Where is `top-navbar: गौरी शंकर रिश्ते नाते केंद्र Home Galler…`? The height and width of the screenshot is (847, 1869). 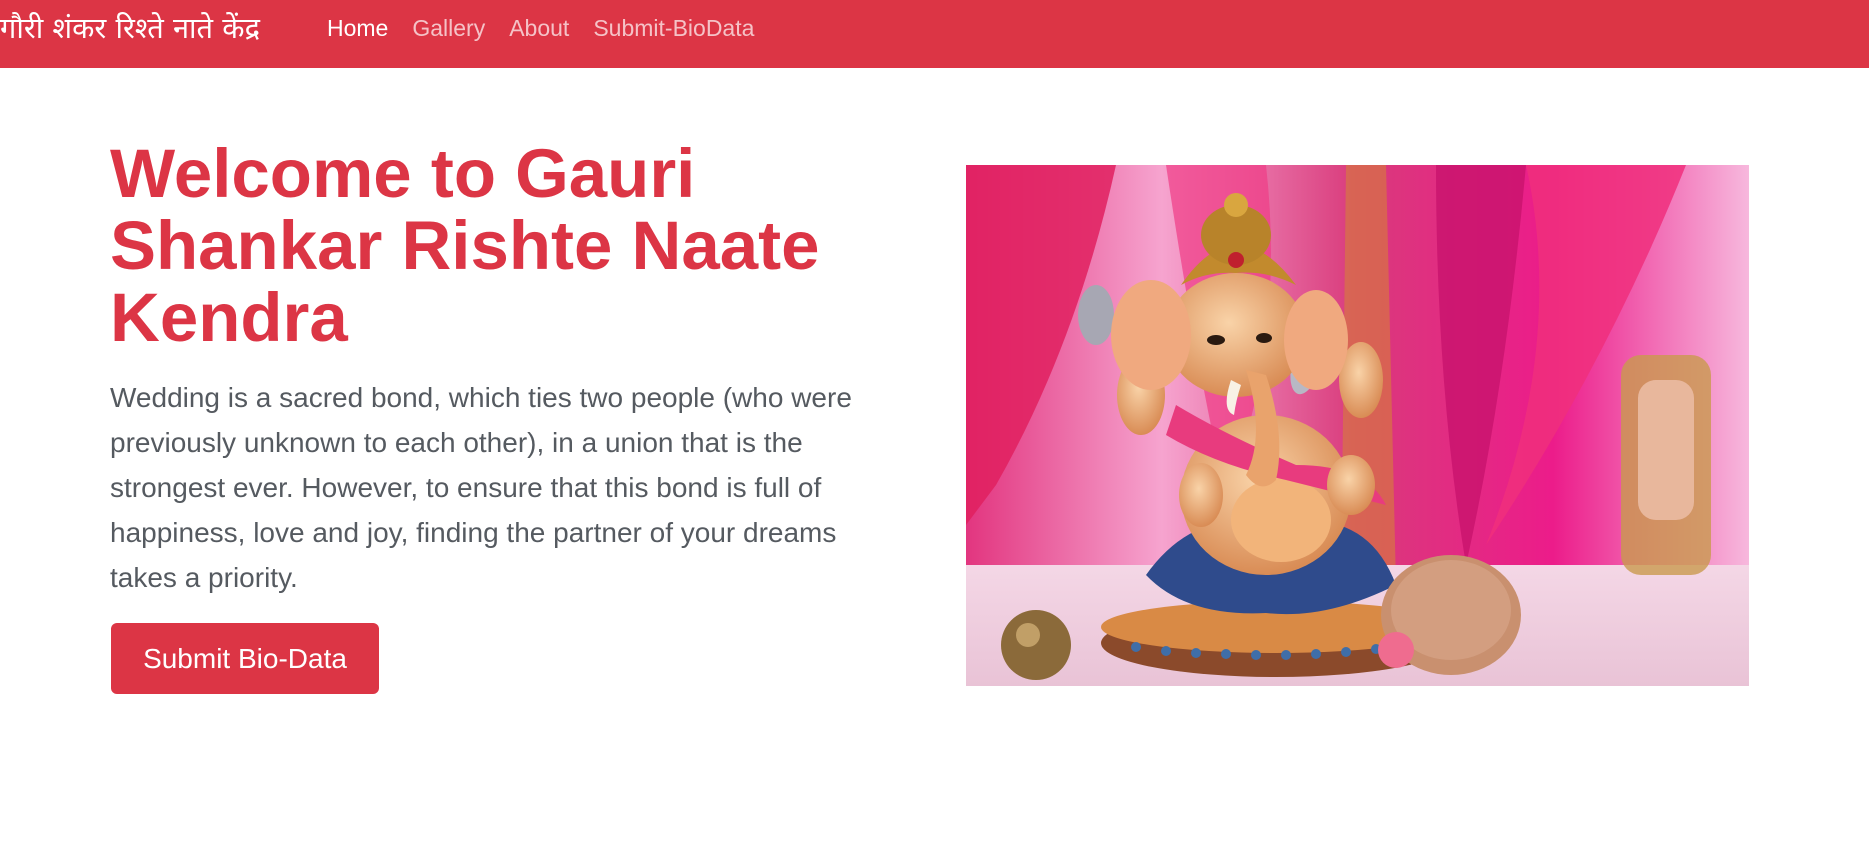
top-navbar: गौरी शंकर रिश्ते नाते केंद्र Home Galler… is located at coordinates (934, 34).